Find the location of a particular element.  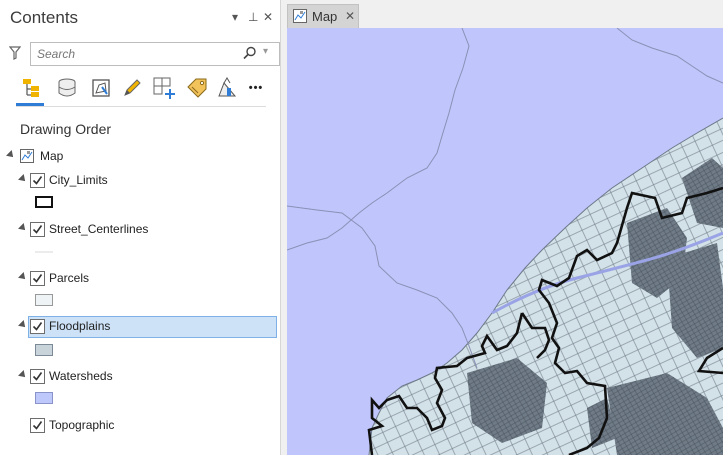

contents-title-bar: Contents ▾ ⊥ ✕ is located at coordinates (140, 18).